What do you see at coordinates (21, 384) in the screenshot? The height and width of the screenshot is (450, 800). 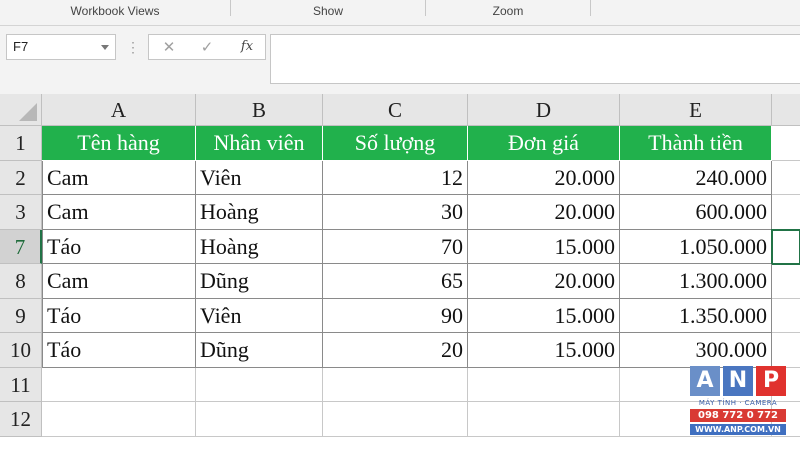 I see `row-header-11: 11` at bounding box center [21, 384].